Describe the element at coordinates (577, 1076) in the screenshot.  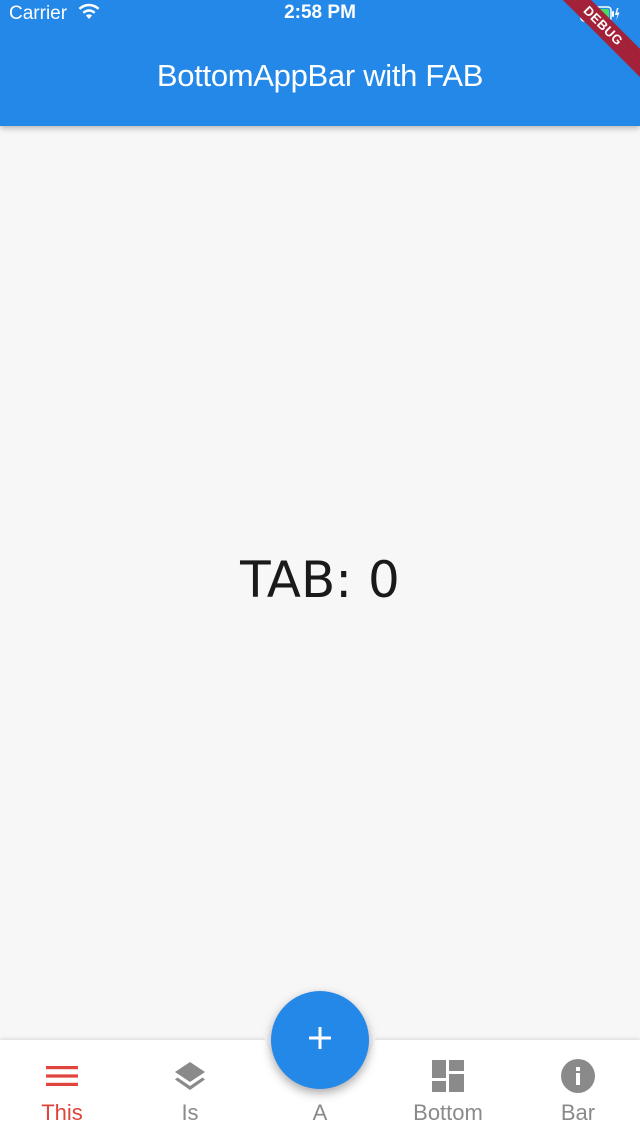
I see `info-icon` at that location.